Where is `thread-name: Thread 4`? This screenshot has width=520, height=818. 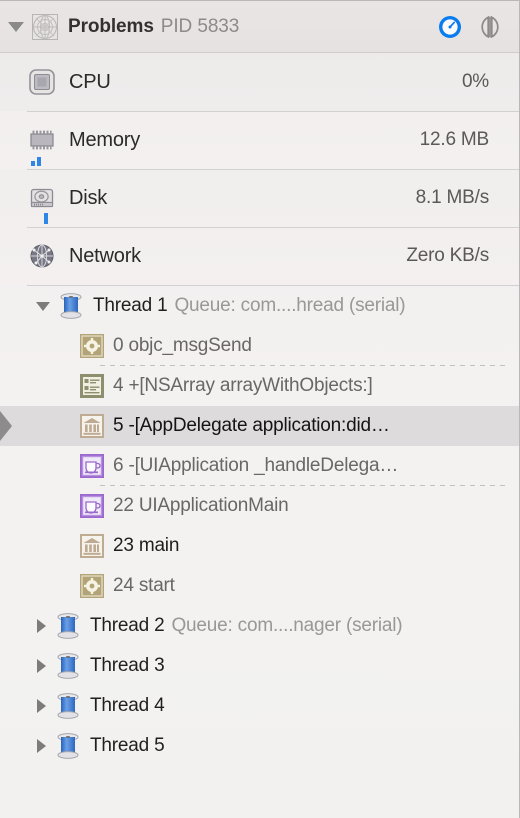
thread-name: Thread 4 is located at coordinates (127, 705).